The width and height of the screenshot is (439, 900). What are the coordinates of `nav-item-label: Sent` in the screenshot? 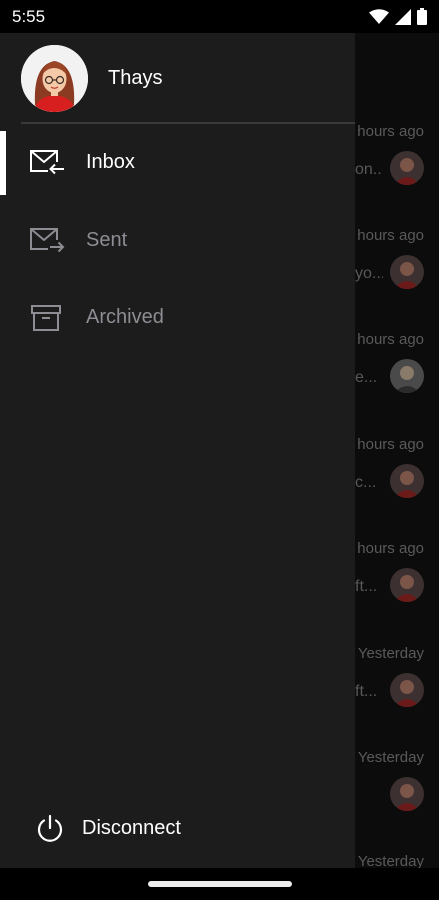 It's located at (107, 240).